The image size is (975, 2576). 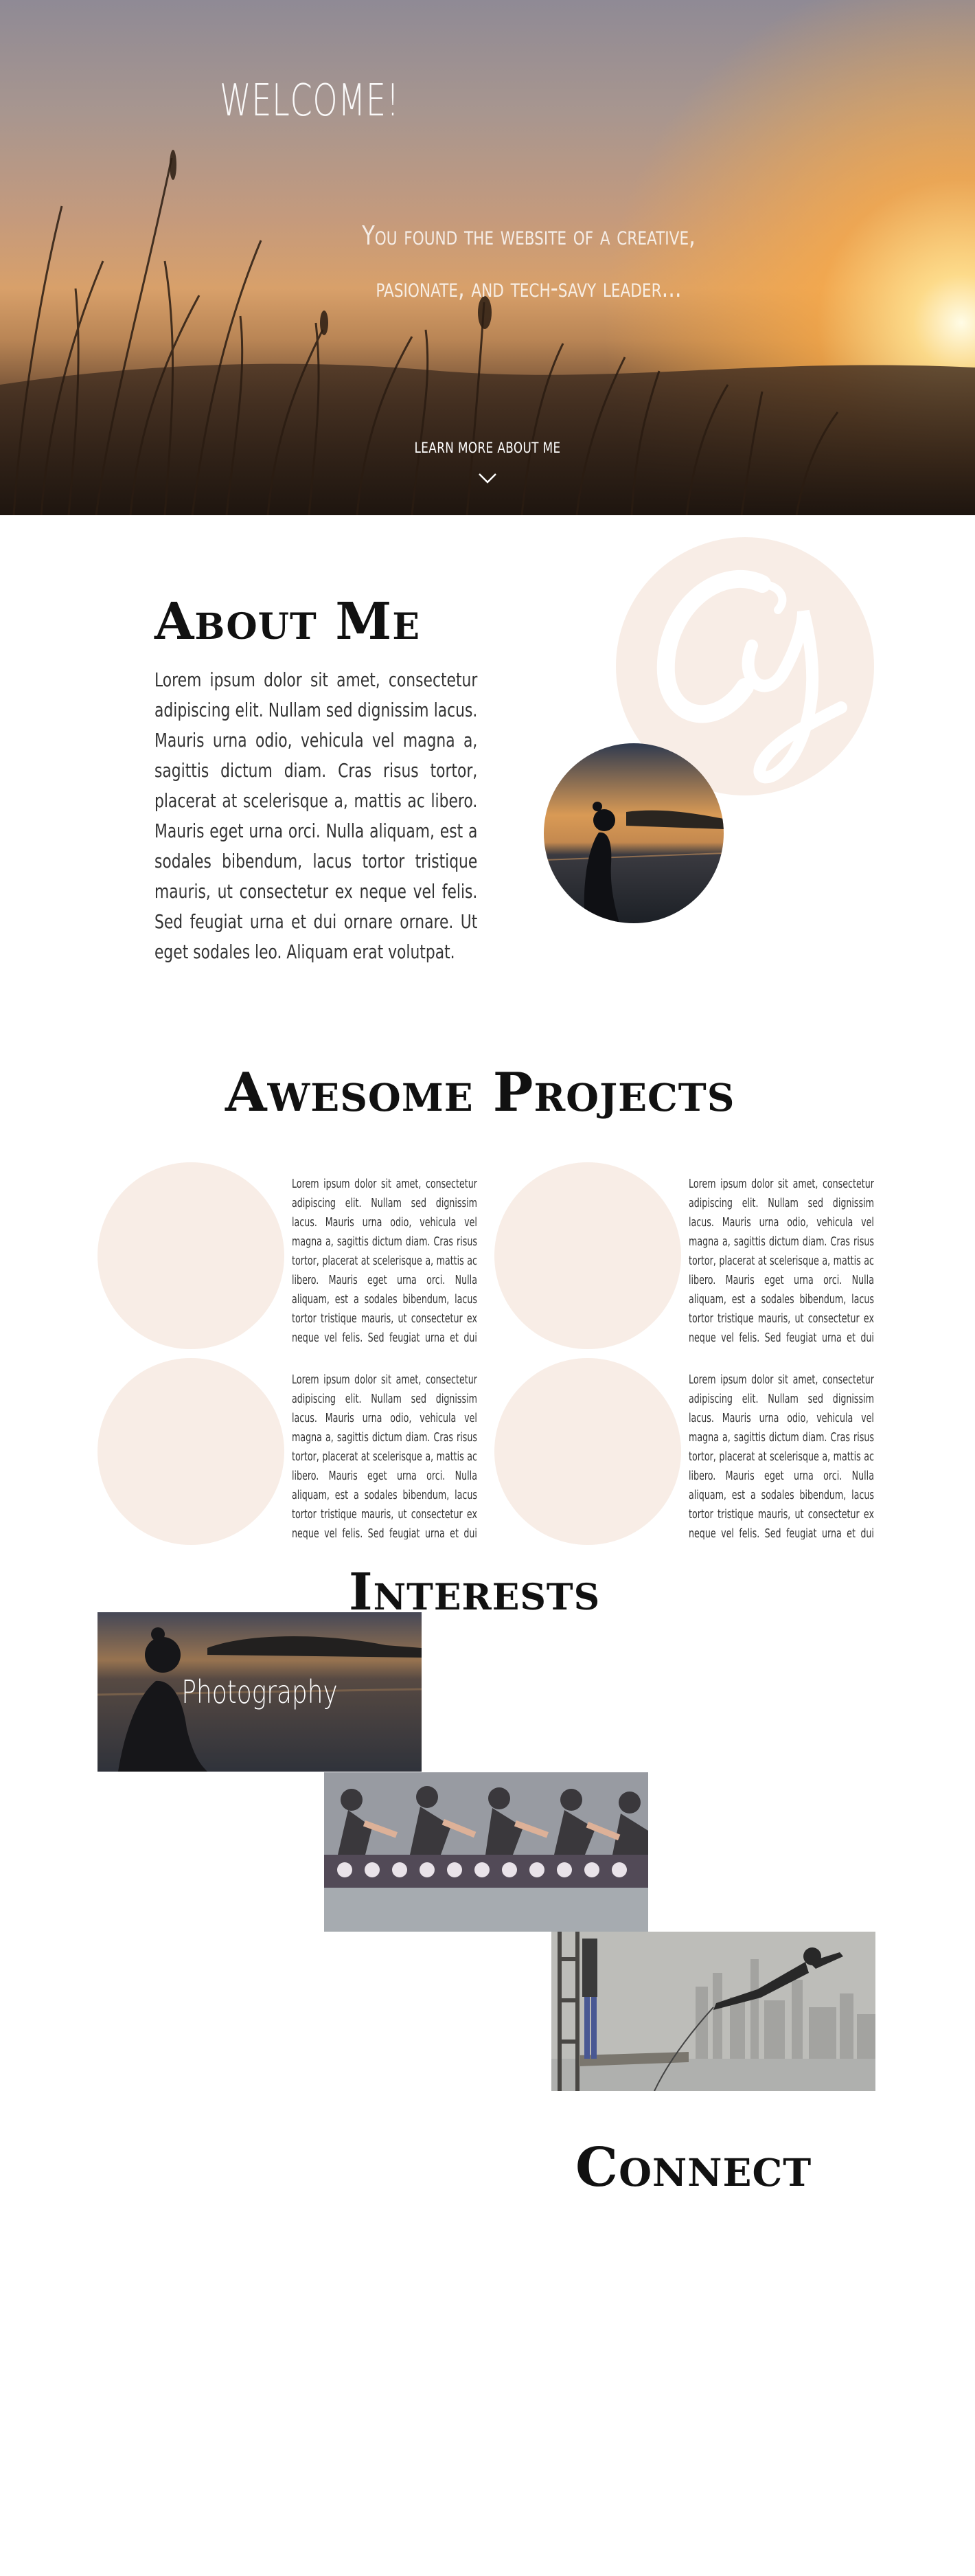 What do you see at coordinates (191, 1451) in the screenshot?
I see `project-3-image` at bounding box center [191, 1451].